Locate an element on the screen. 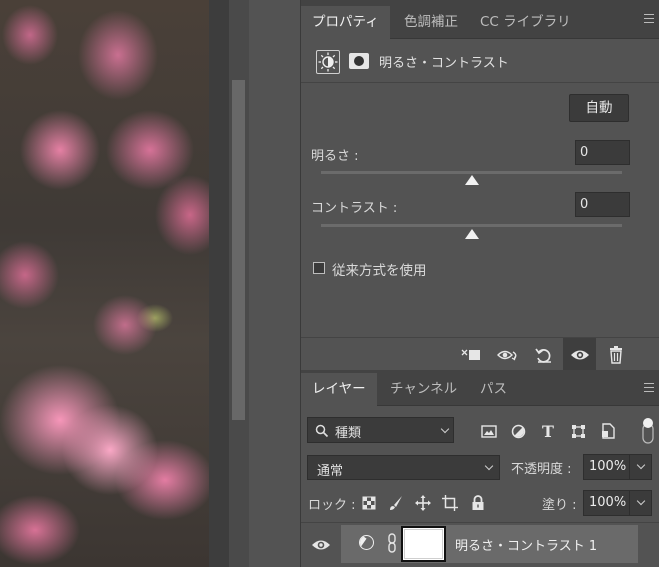 Image resolution: width=659 pixels, height=567 pixels. mask-link-icon is located at coordinates (392, 543).